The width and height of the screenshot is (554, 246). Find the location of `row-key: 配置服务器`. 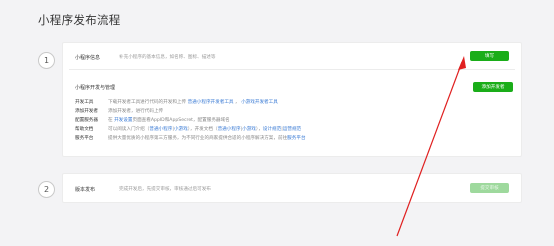

row-key: 配置服务器 is located at coordinates (86, 120).